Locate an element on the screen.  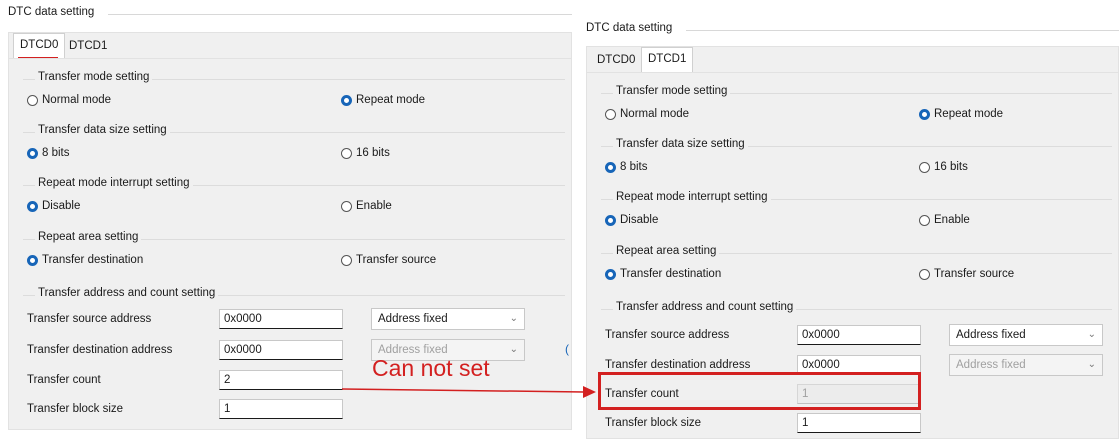
clipped-edge-icon: ( is located at coordinates (567, 349).